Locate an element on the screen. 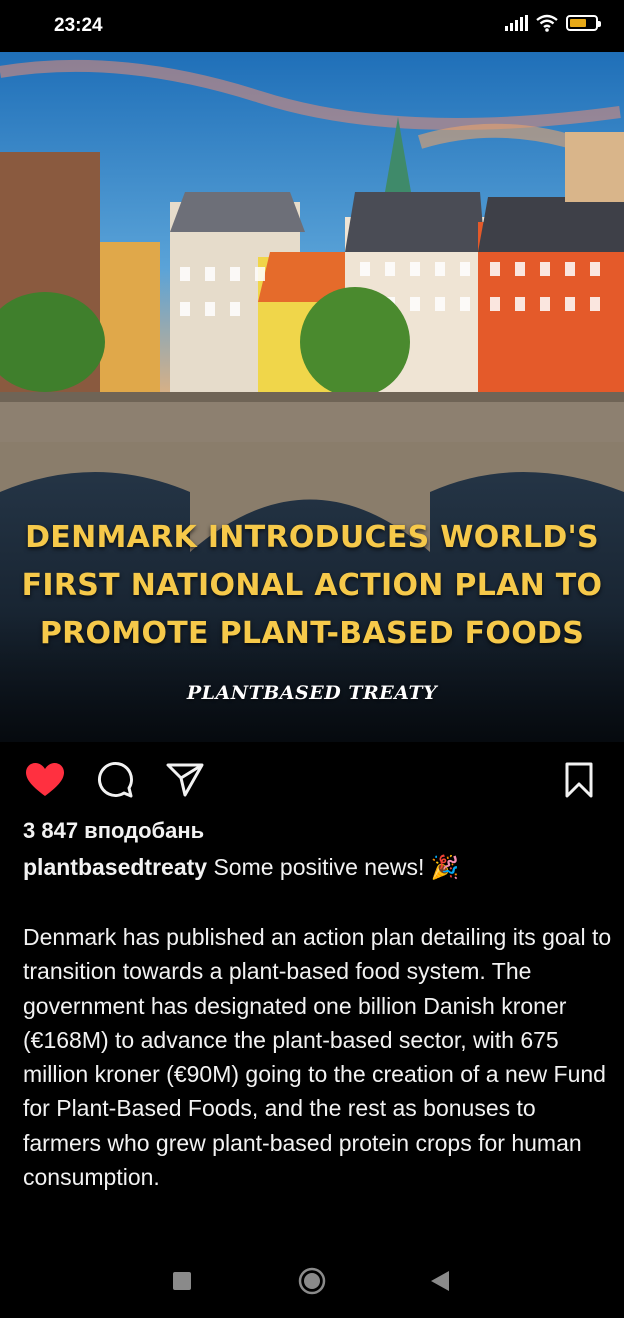  post-actions is located at coordinates (312, 779).